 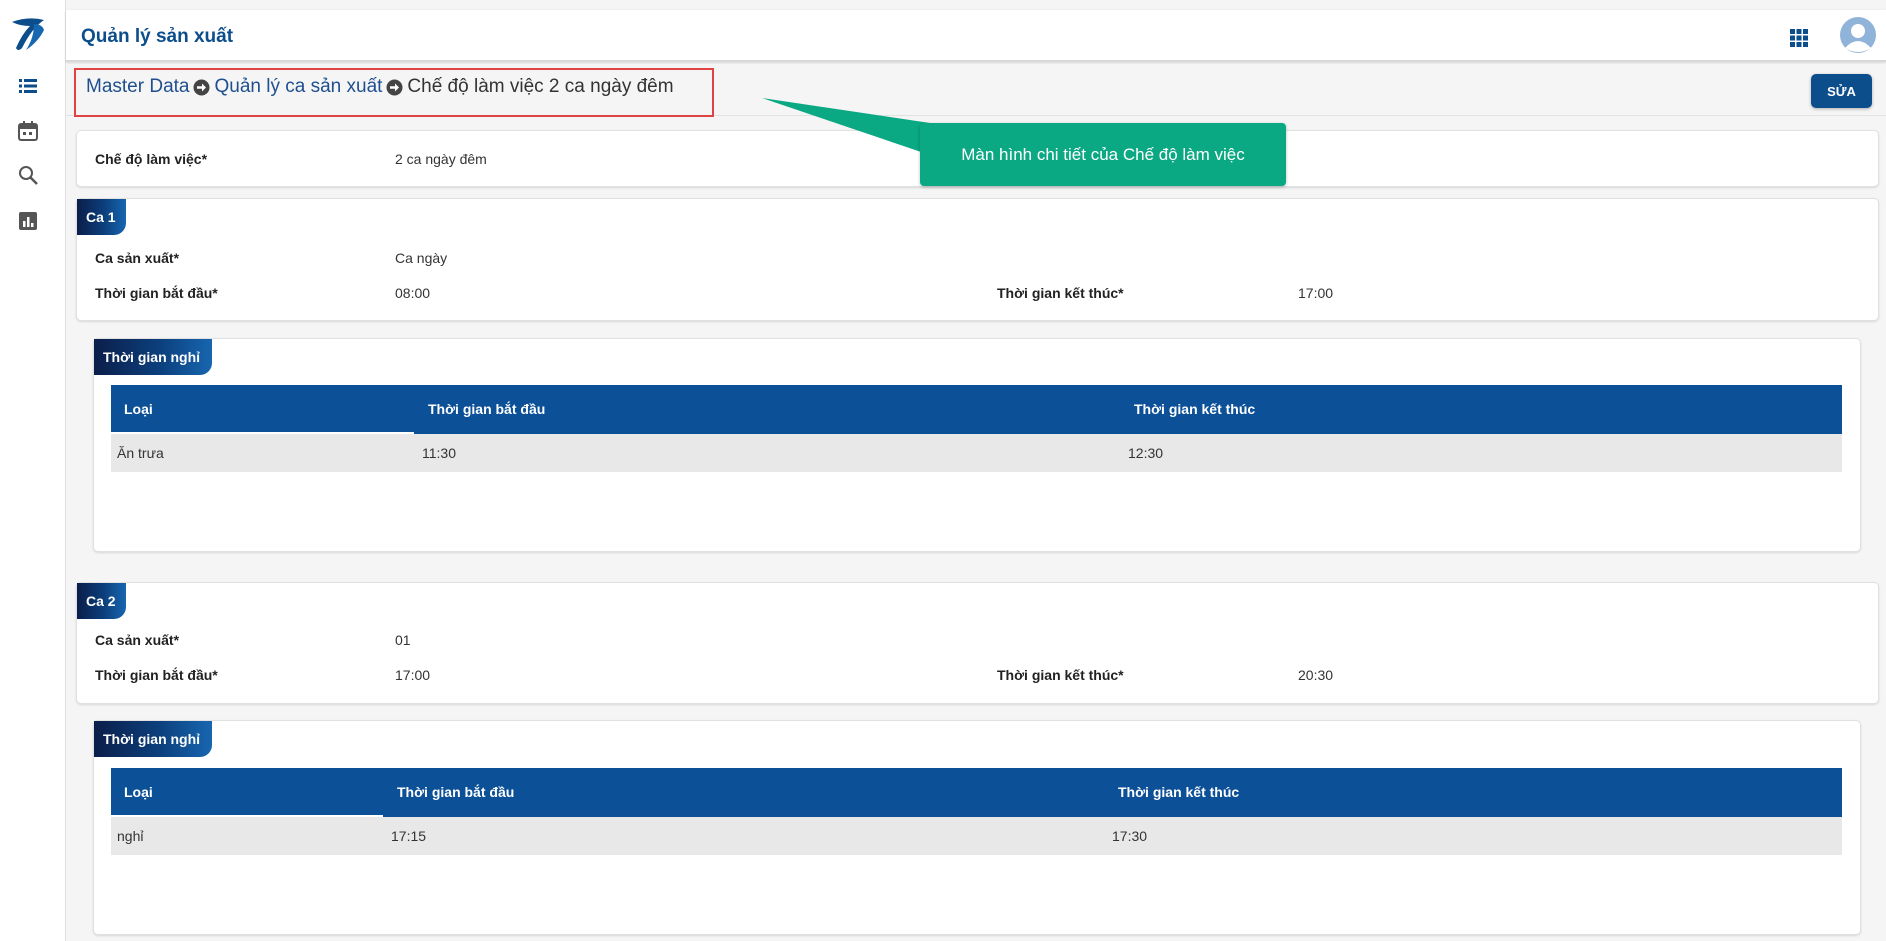 What do you see at coordinates (130, 836) in the screenshot?
I see `cell-type: nghỉ` at bounding box center [130, 836].